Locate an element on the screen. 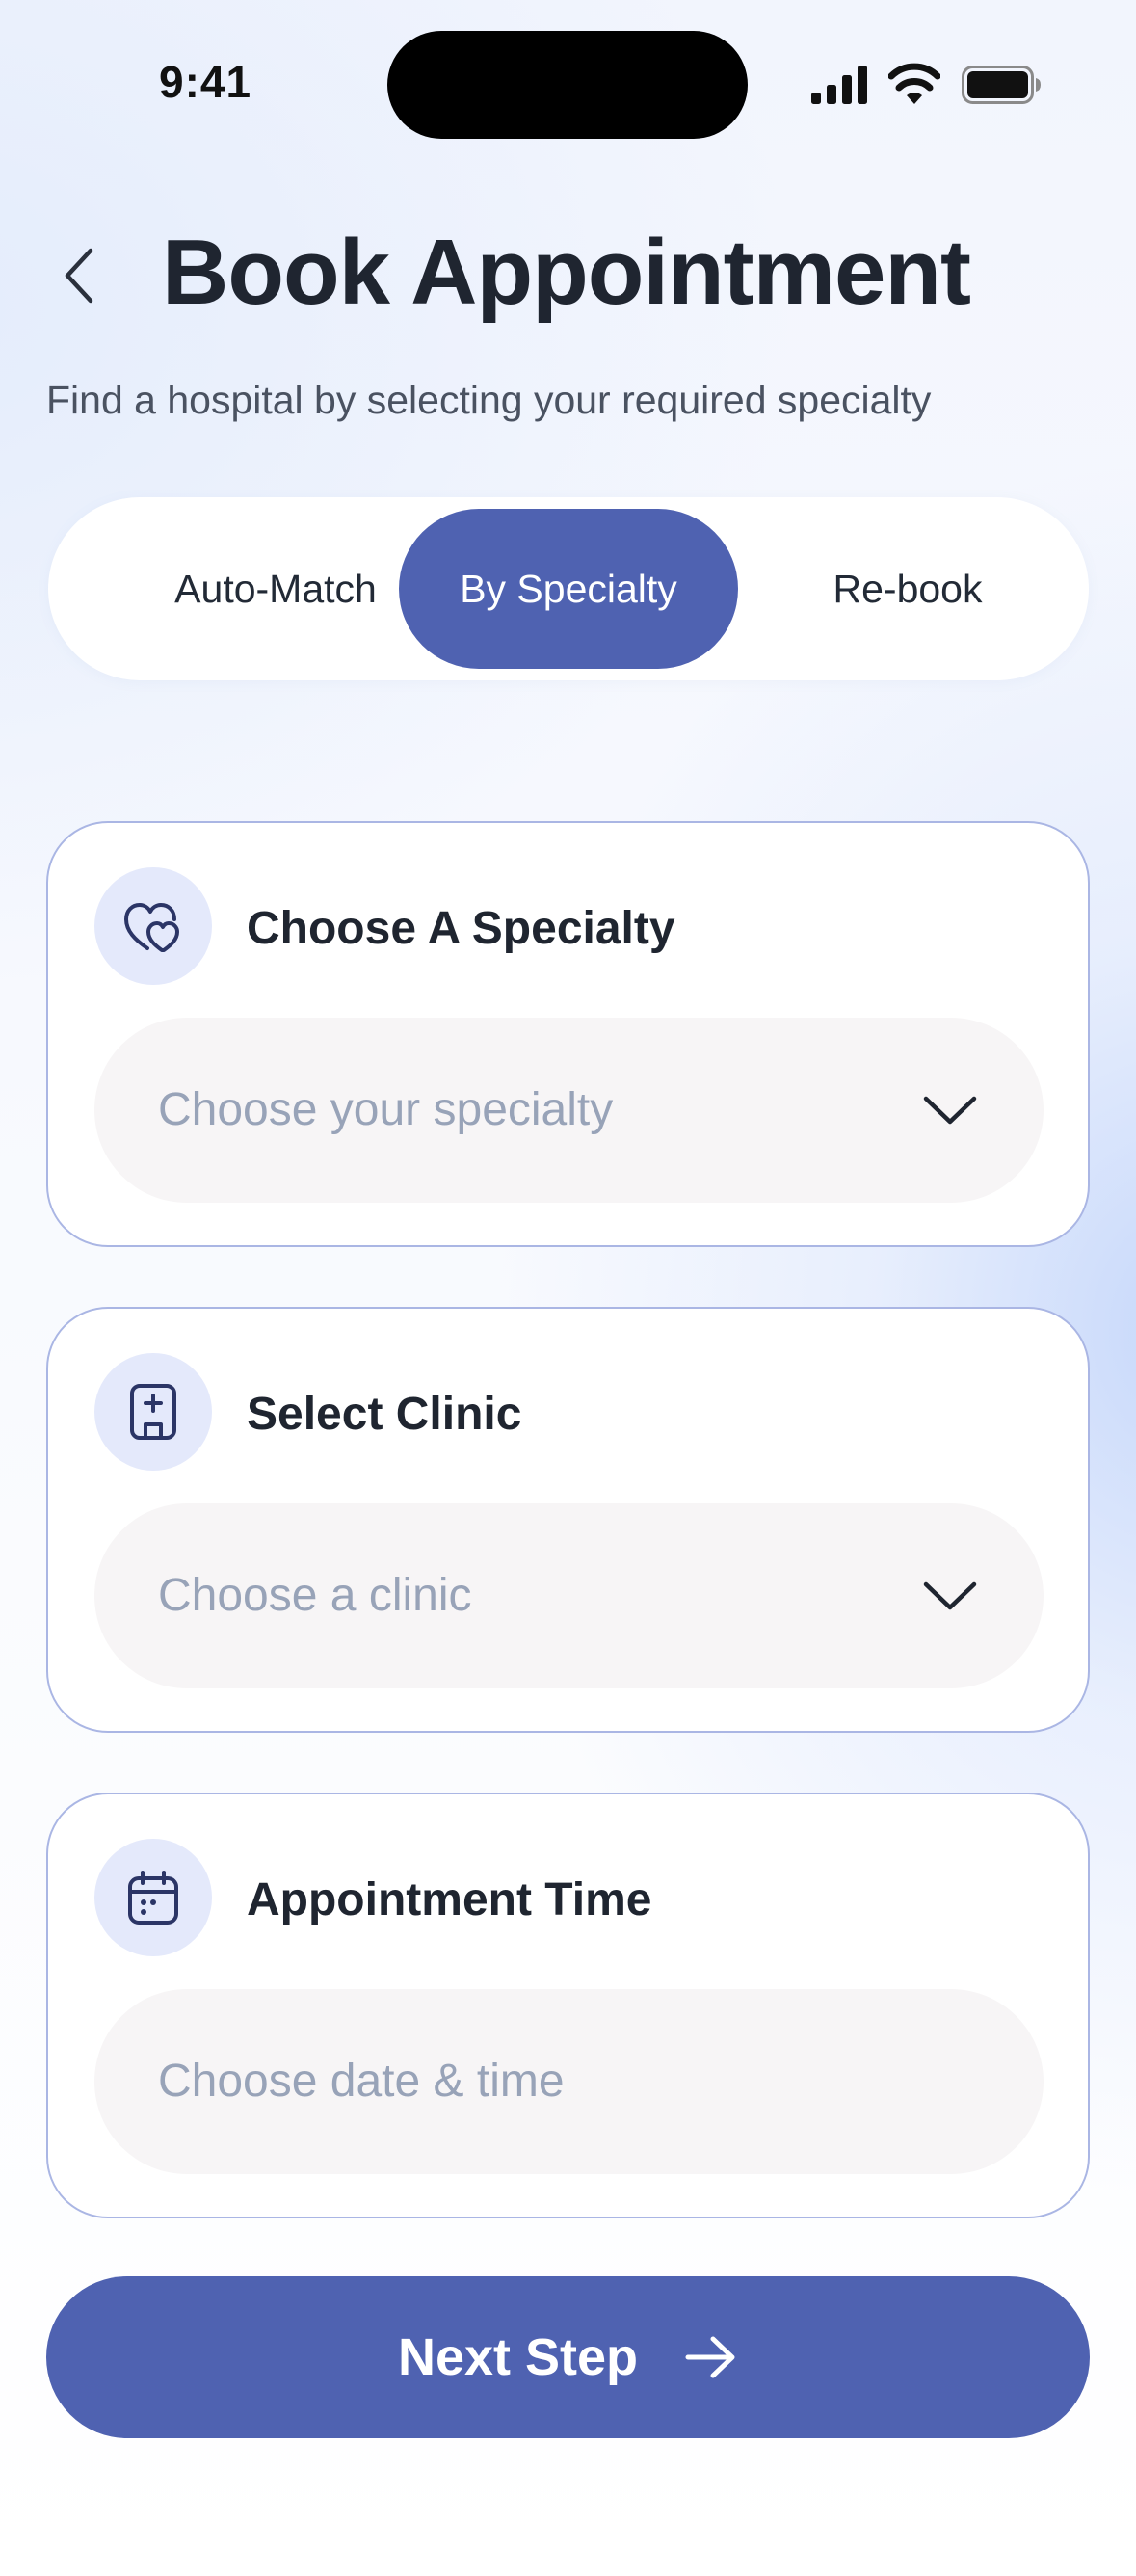  specialty-icon-badge is located at coordinates (153, 926).